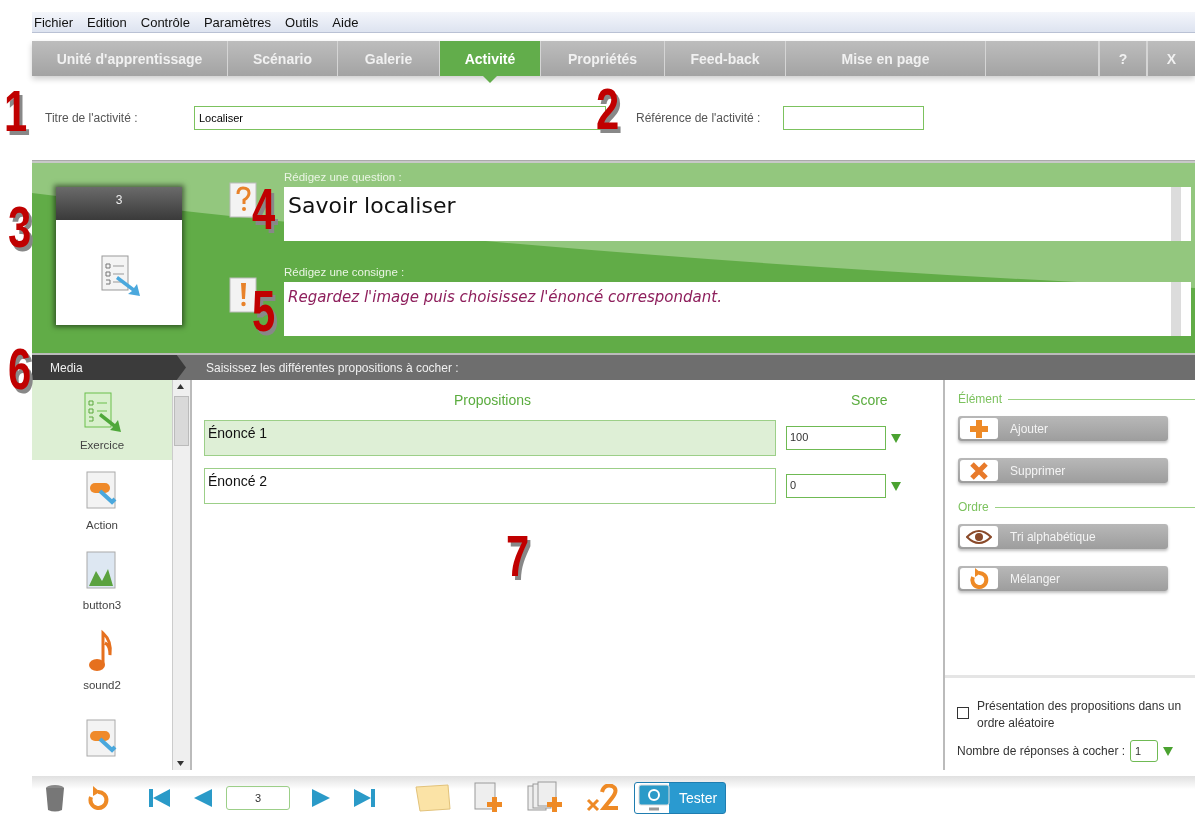 This screenshot has width=1195, height=816. Describe the element at coordinates (119, 203) in the screenshot. I see `thumbnail-number: 3` at that location.